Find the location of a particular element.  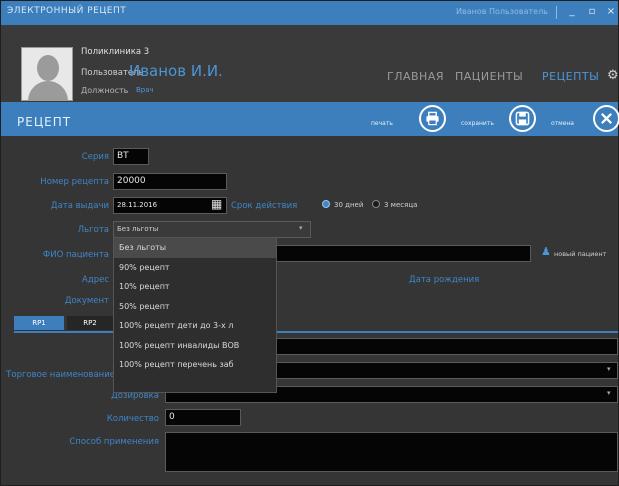

print-button is located at coordinates (432, 118).